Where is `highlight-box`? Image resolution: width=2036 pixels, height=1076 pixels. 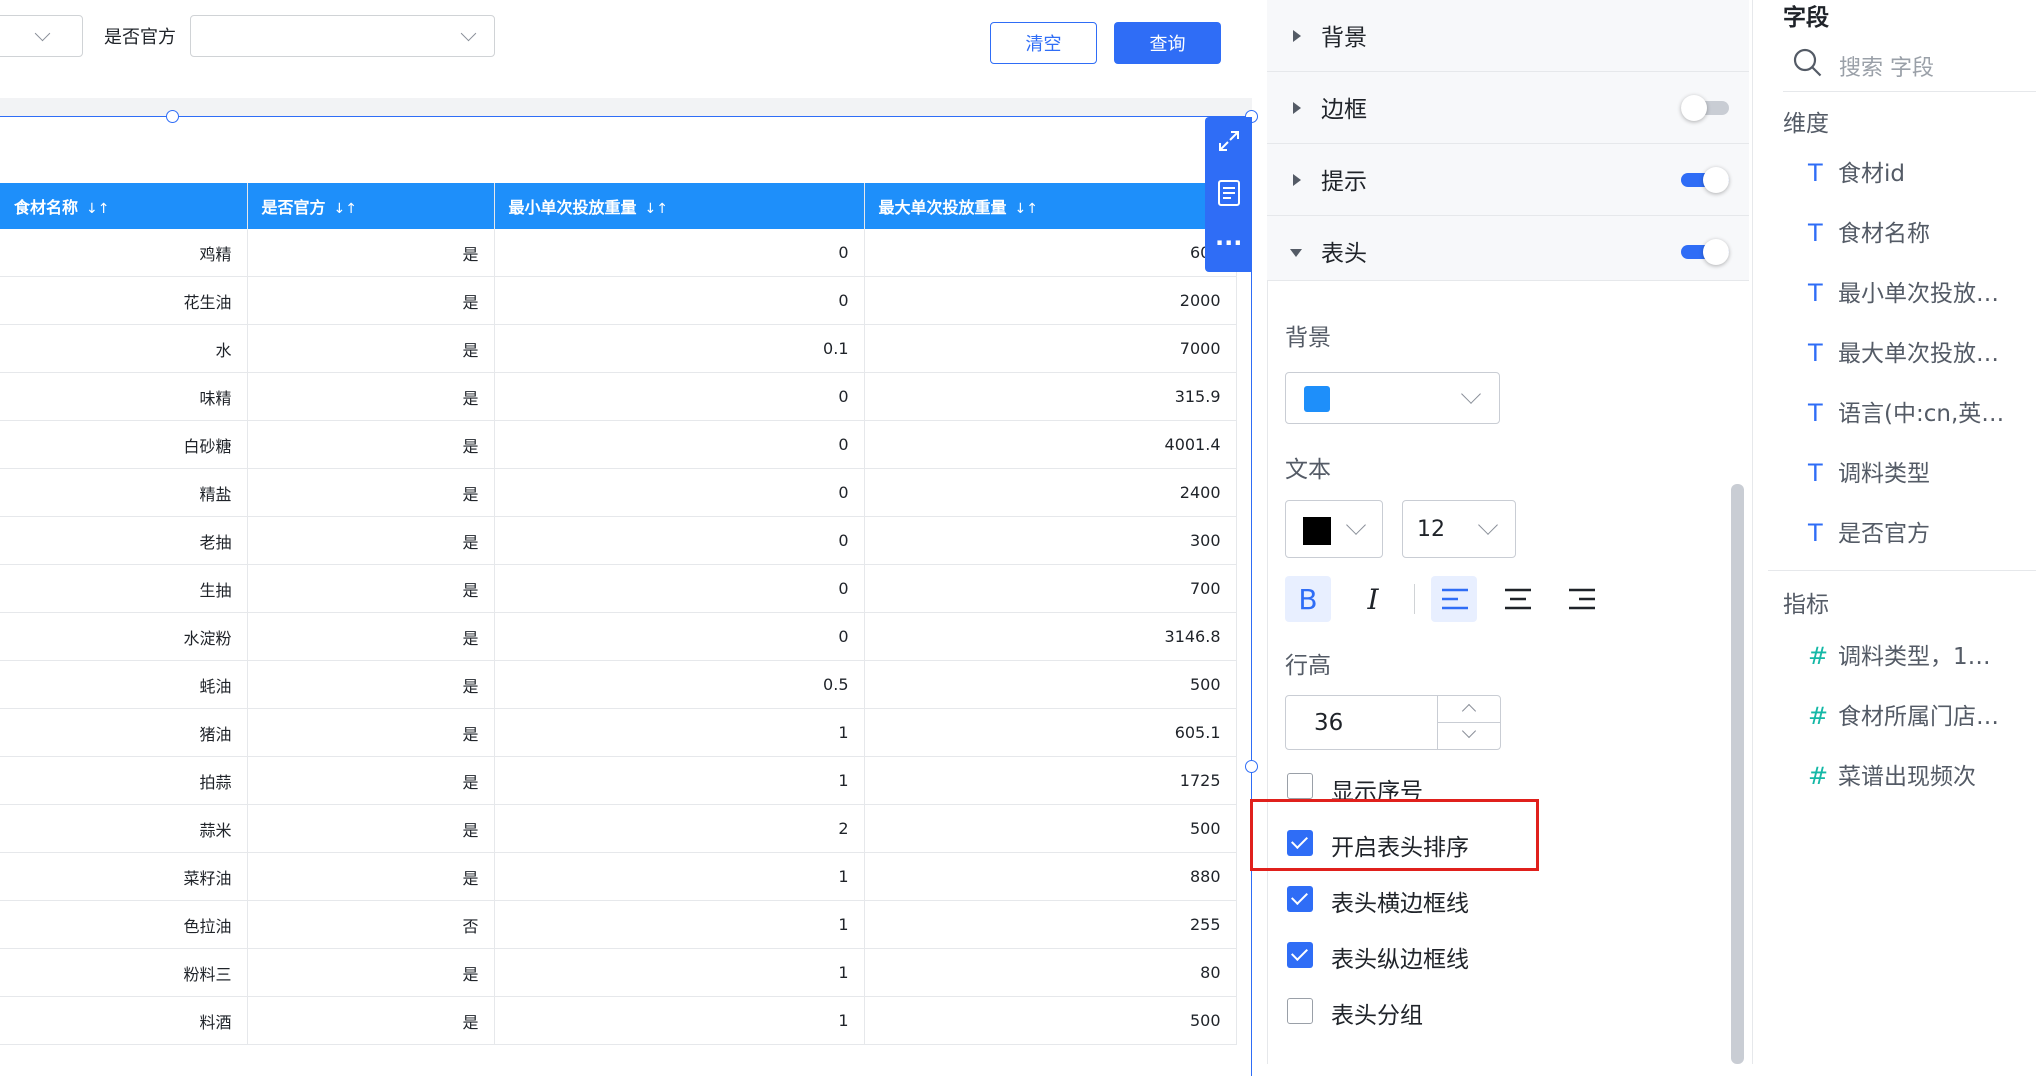
highlight-box is located at coordinates (1394, 835).